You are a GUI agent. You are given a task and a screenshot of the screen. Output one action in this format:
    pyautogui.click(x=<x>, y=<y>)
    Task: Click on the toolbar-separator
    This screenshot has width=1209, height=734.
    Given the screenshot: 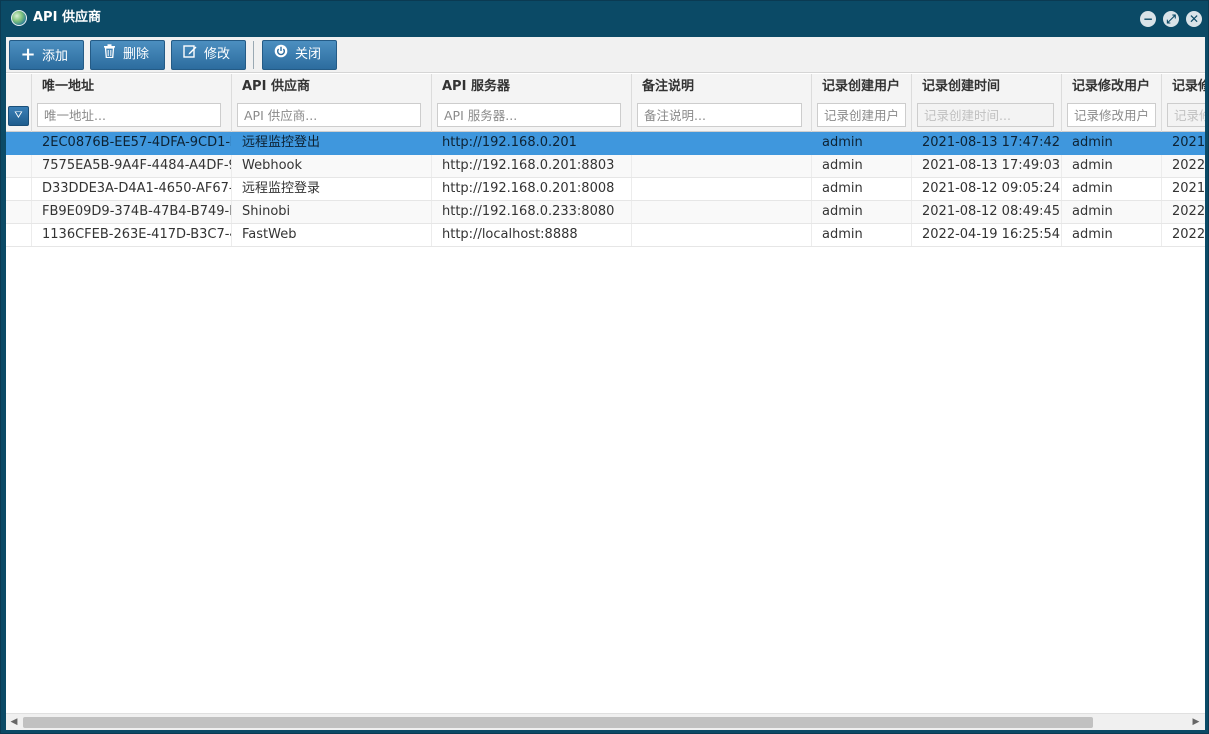 What is the action you would take?
    pyautogui.click(x=253, y=55)
    